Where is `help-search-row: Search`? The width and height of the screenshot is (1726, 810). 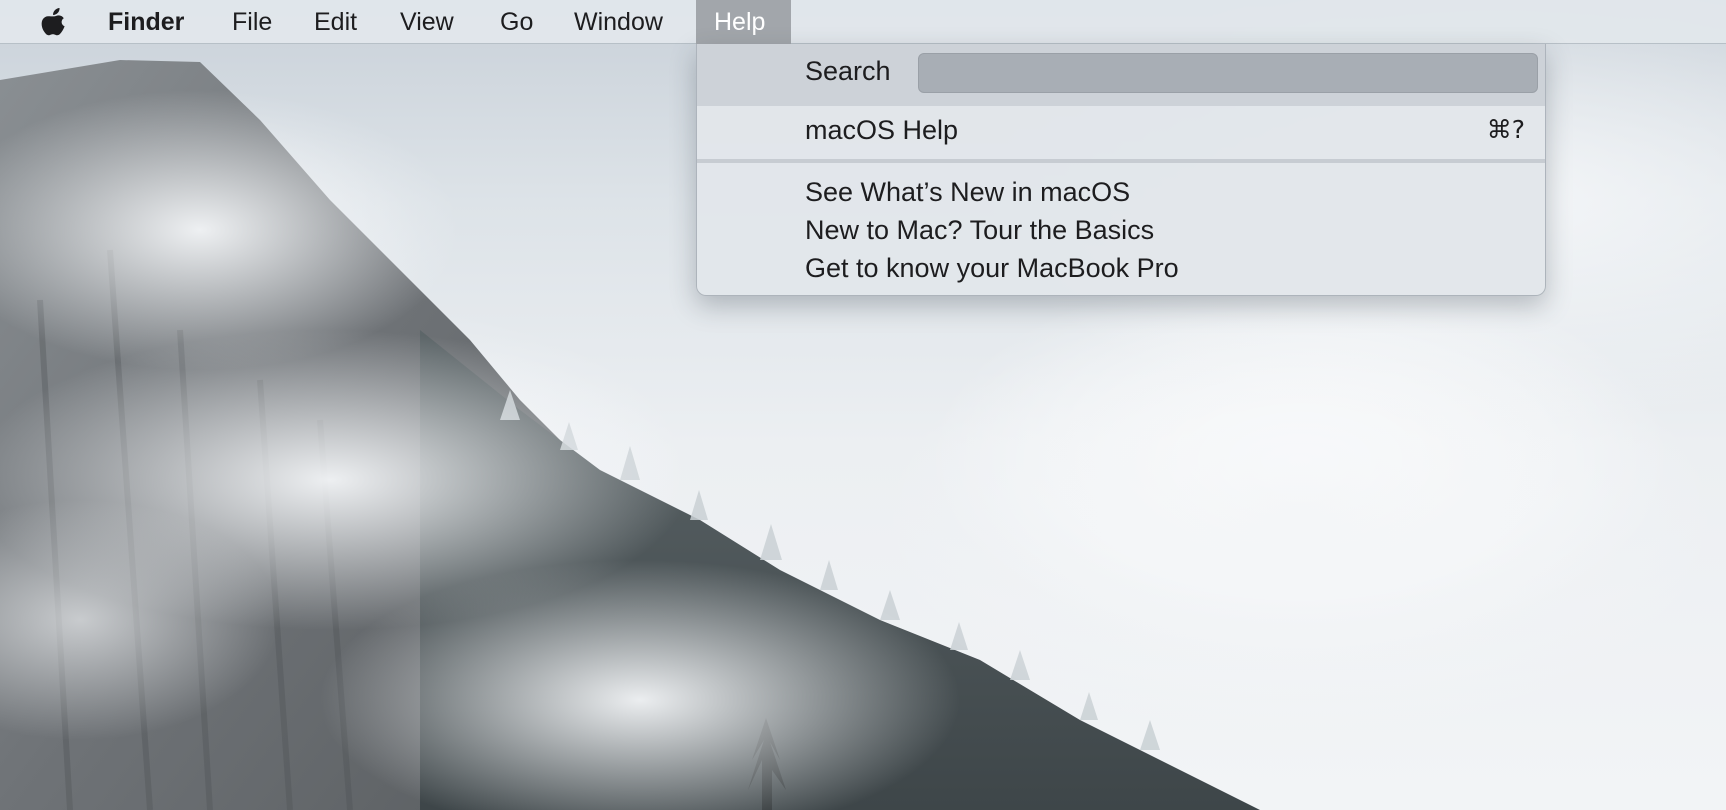 help-search-row: Search is located at coordinates (1121, 75).